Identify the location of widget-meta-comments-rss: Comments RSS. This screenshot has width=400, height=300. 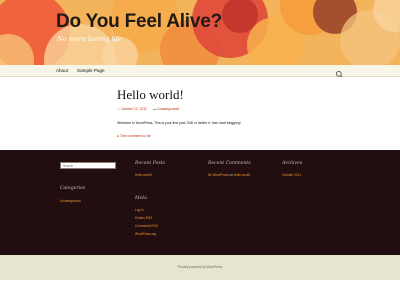
(146, 226).